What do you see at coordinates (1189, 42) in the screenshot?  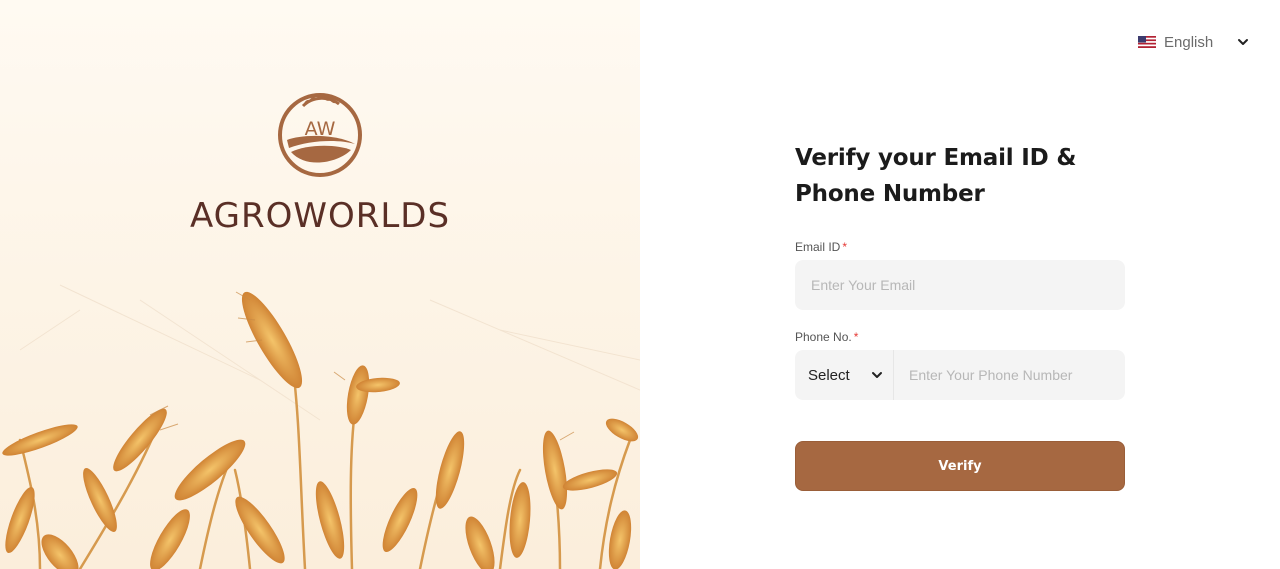 I see `language-label: English` at bounding box center [1189, 42].